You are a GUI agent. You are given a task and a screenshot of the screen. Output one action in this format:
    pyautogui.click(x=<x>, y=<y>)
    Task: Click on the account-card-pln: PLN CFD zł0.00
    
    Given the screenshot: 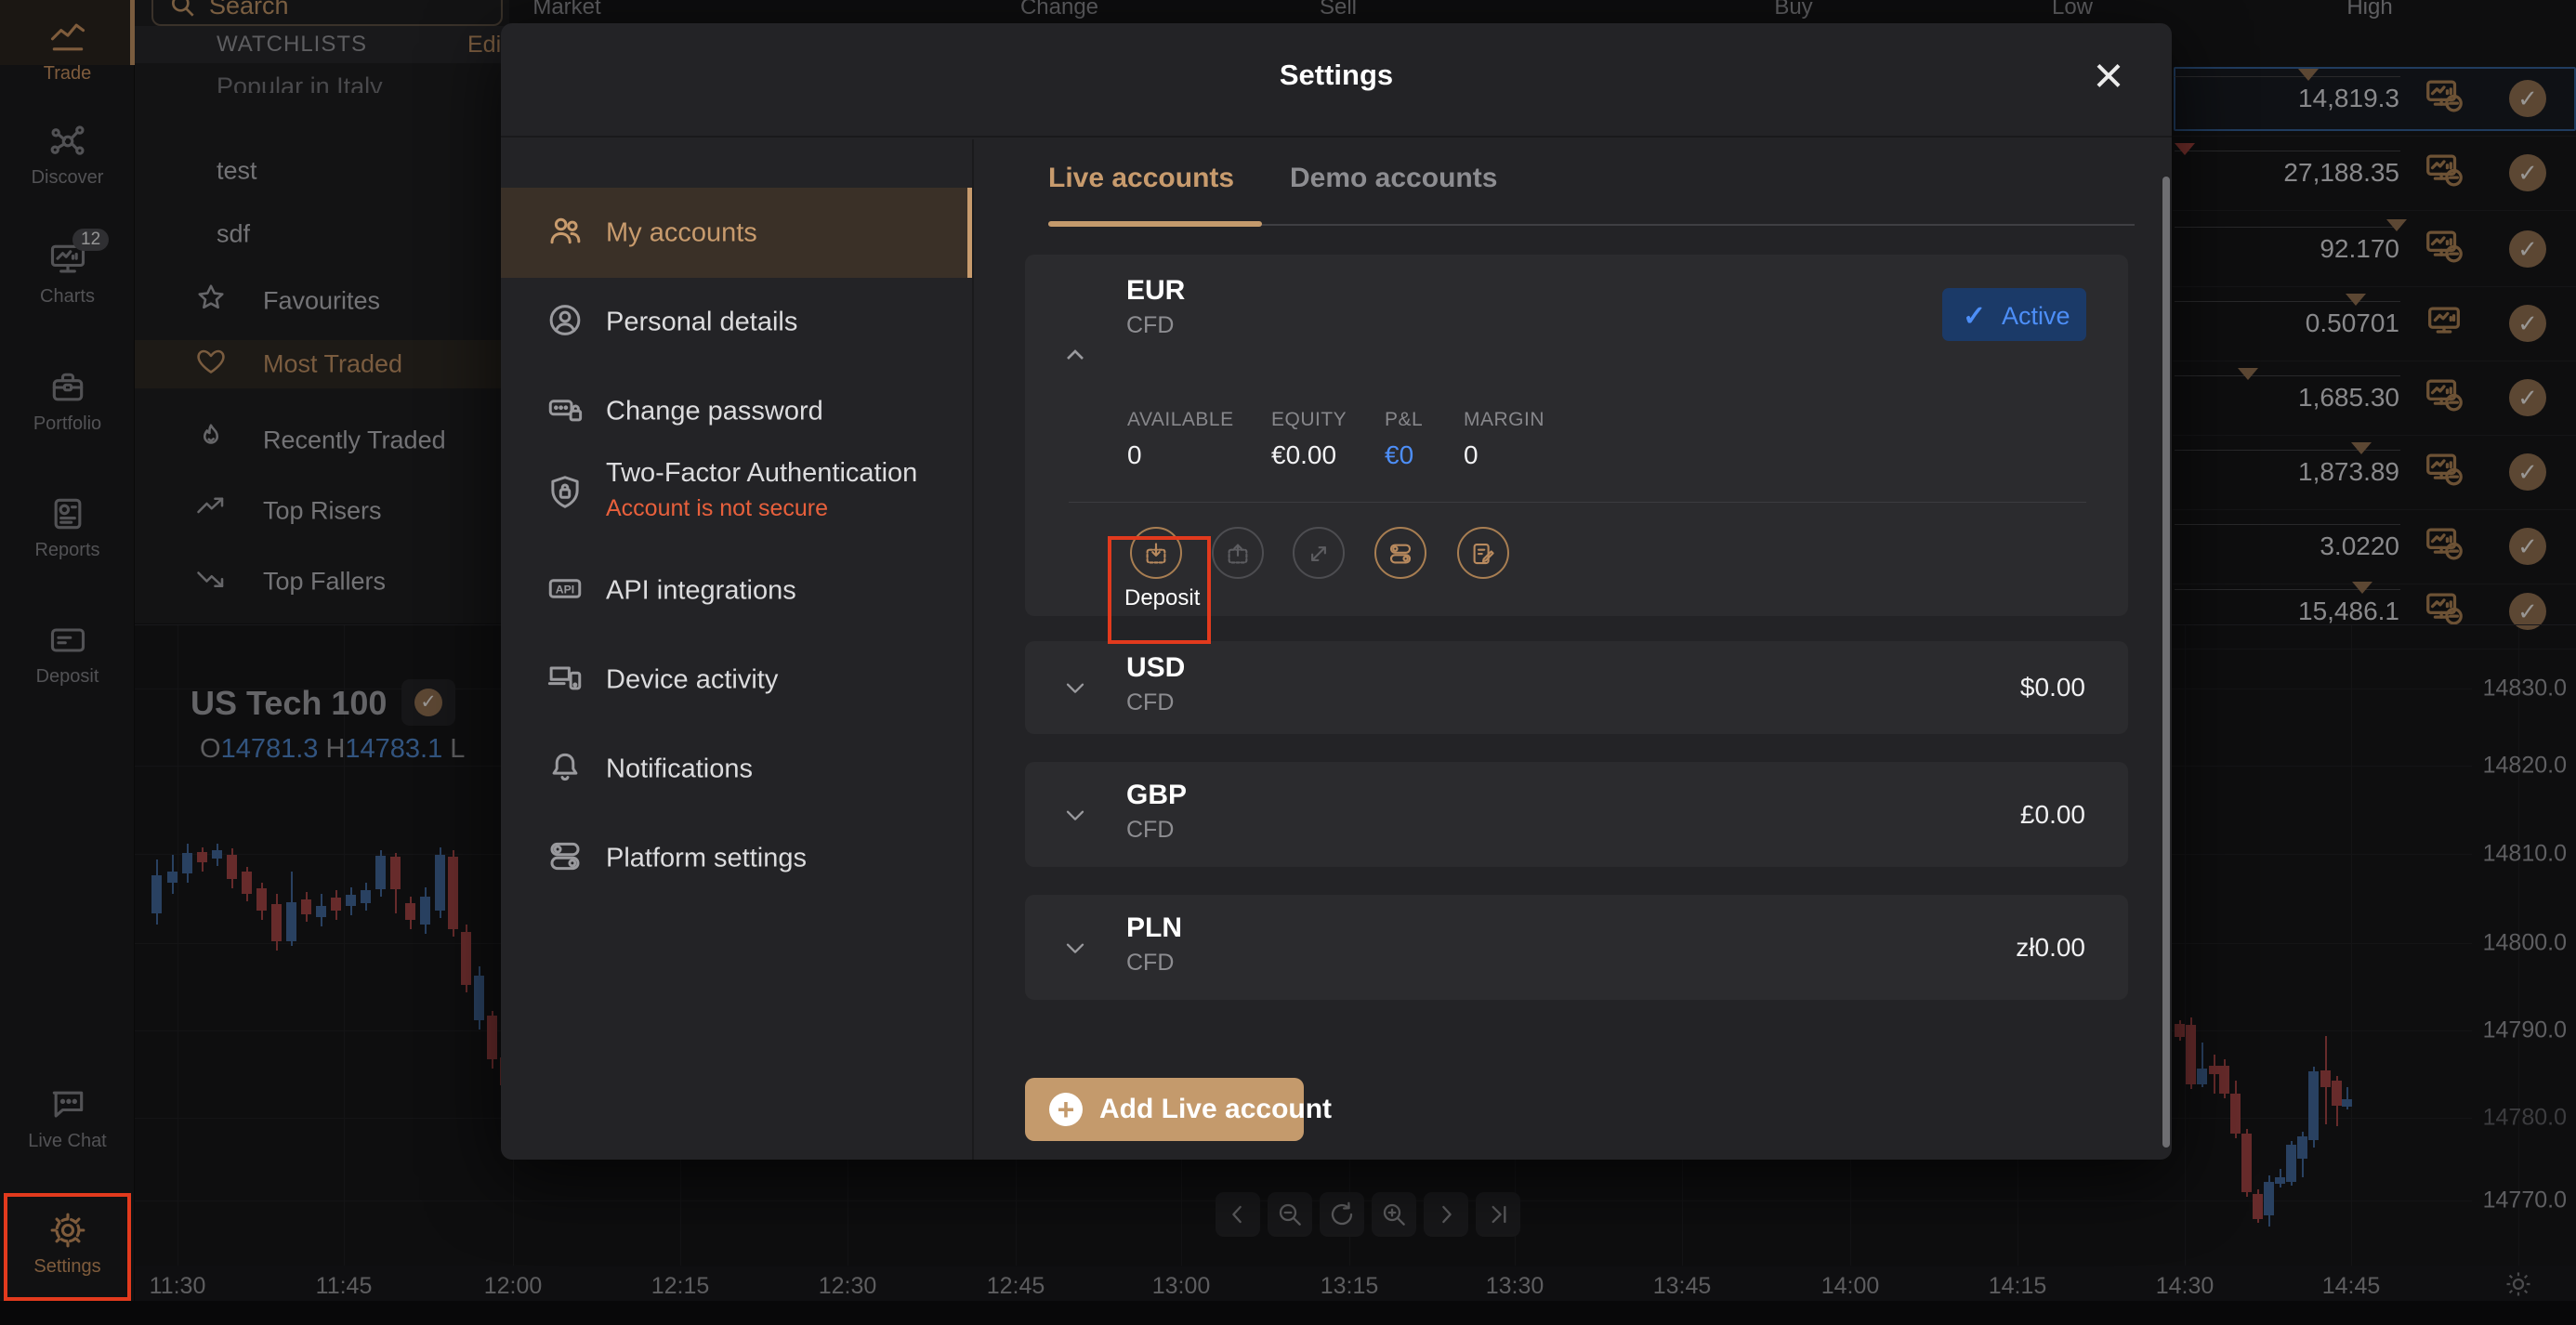 What is the action you would take?
    pyautogui.click(x=1576, y=948)
    